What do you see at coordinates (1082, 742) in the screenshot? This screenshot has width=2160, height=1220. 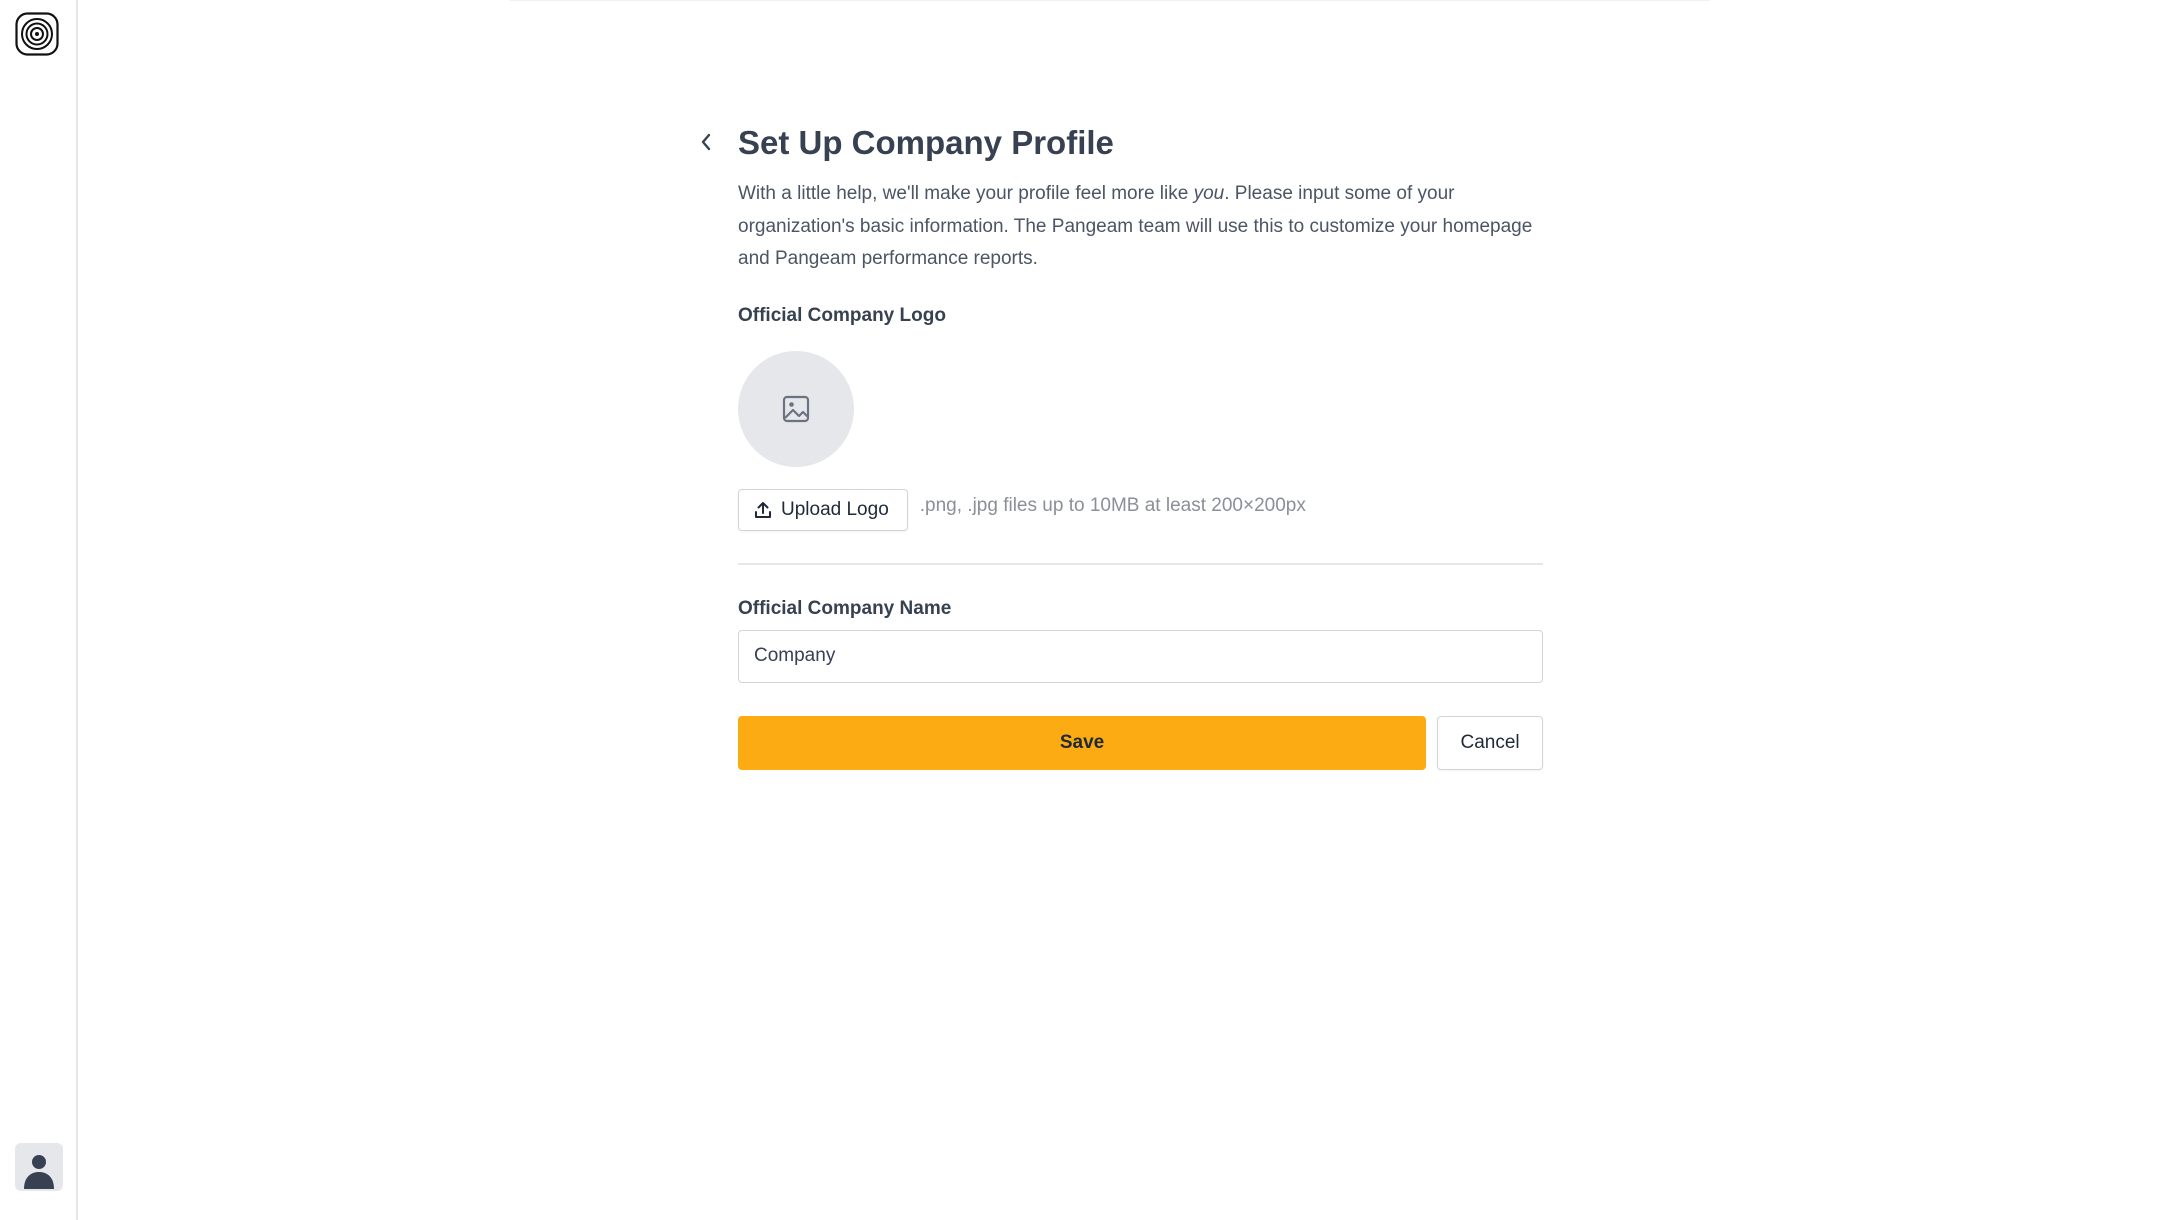 I see `save-button: Save` at bounding box center [1082, 742].